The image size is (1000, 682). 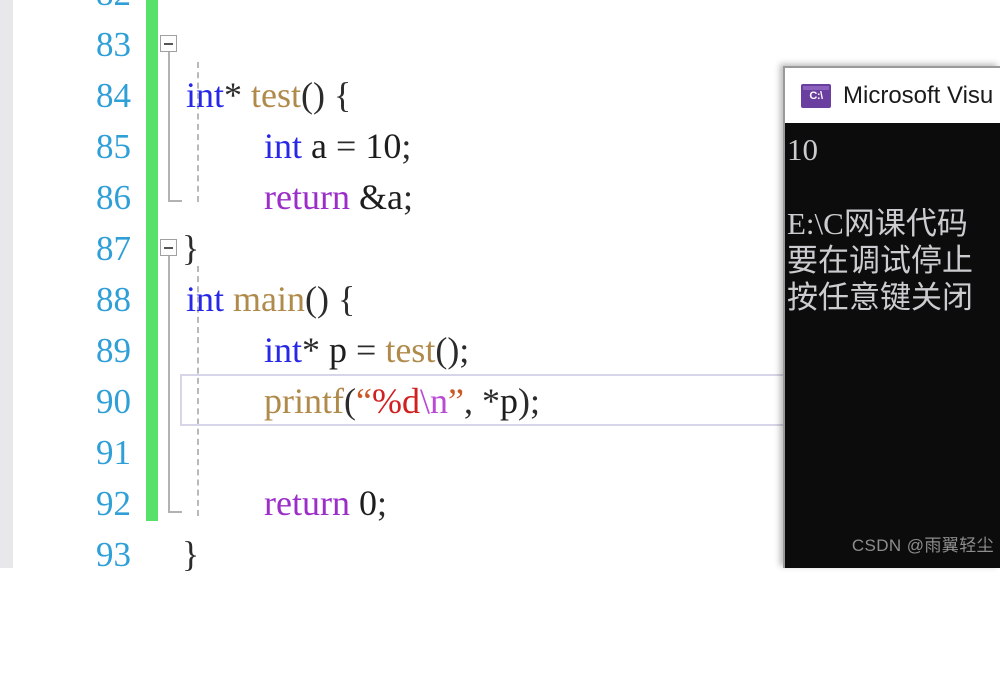 I want to click on console-output-area: 10 E:\C网课代码 要在调试停止 按任意键关闭, so click(x=892, y=345).